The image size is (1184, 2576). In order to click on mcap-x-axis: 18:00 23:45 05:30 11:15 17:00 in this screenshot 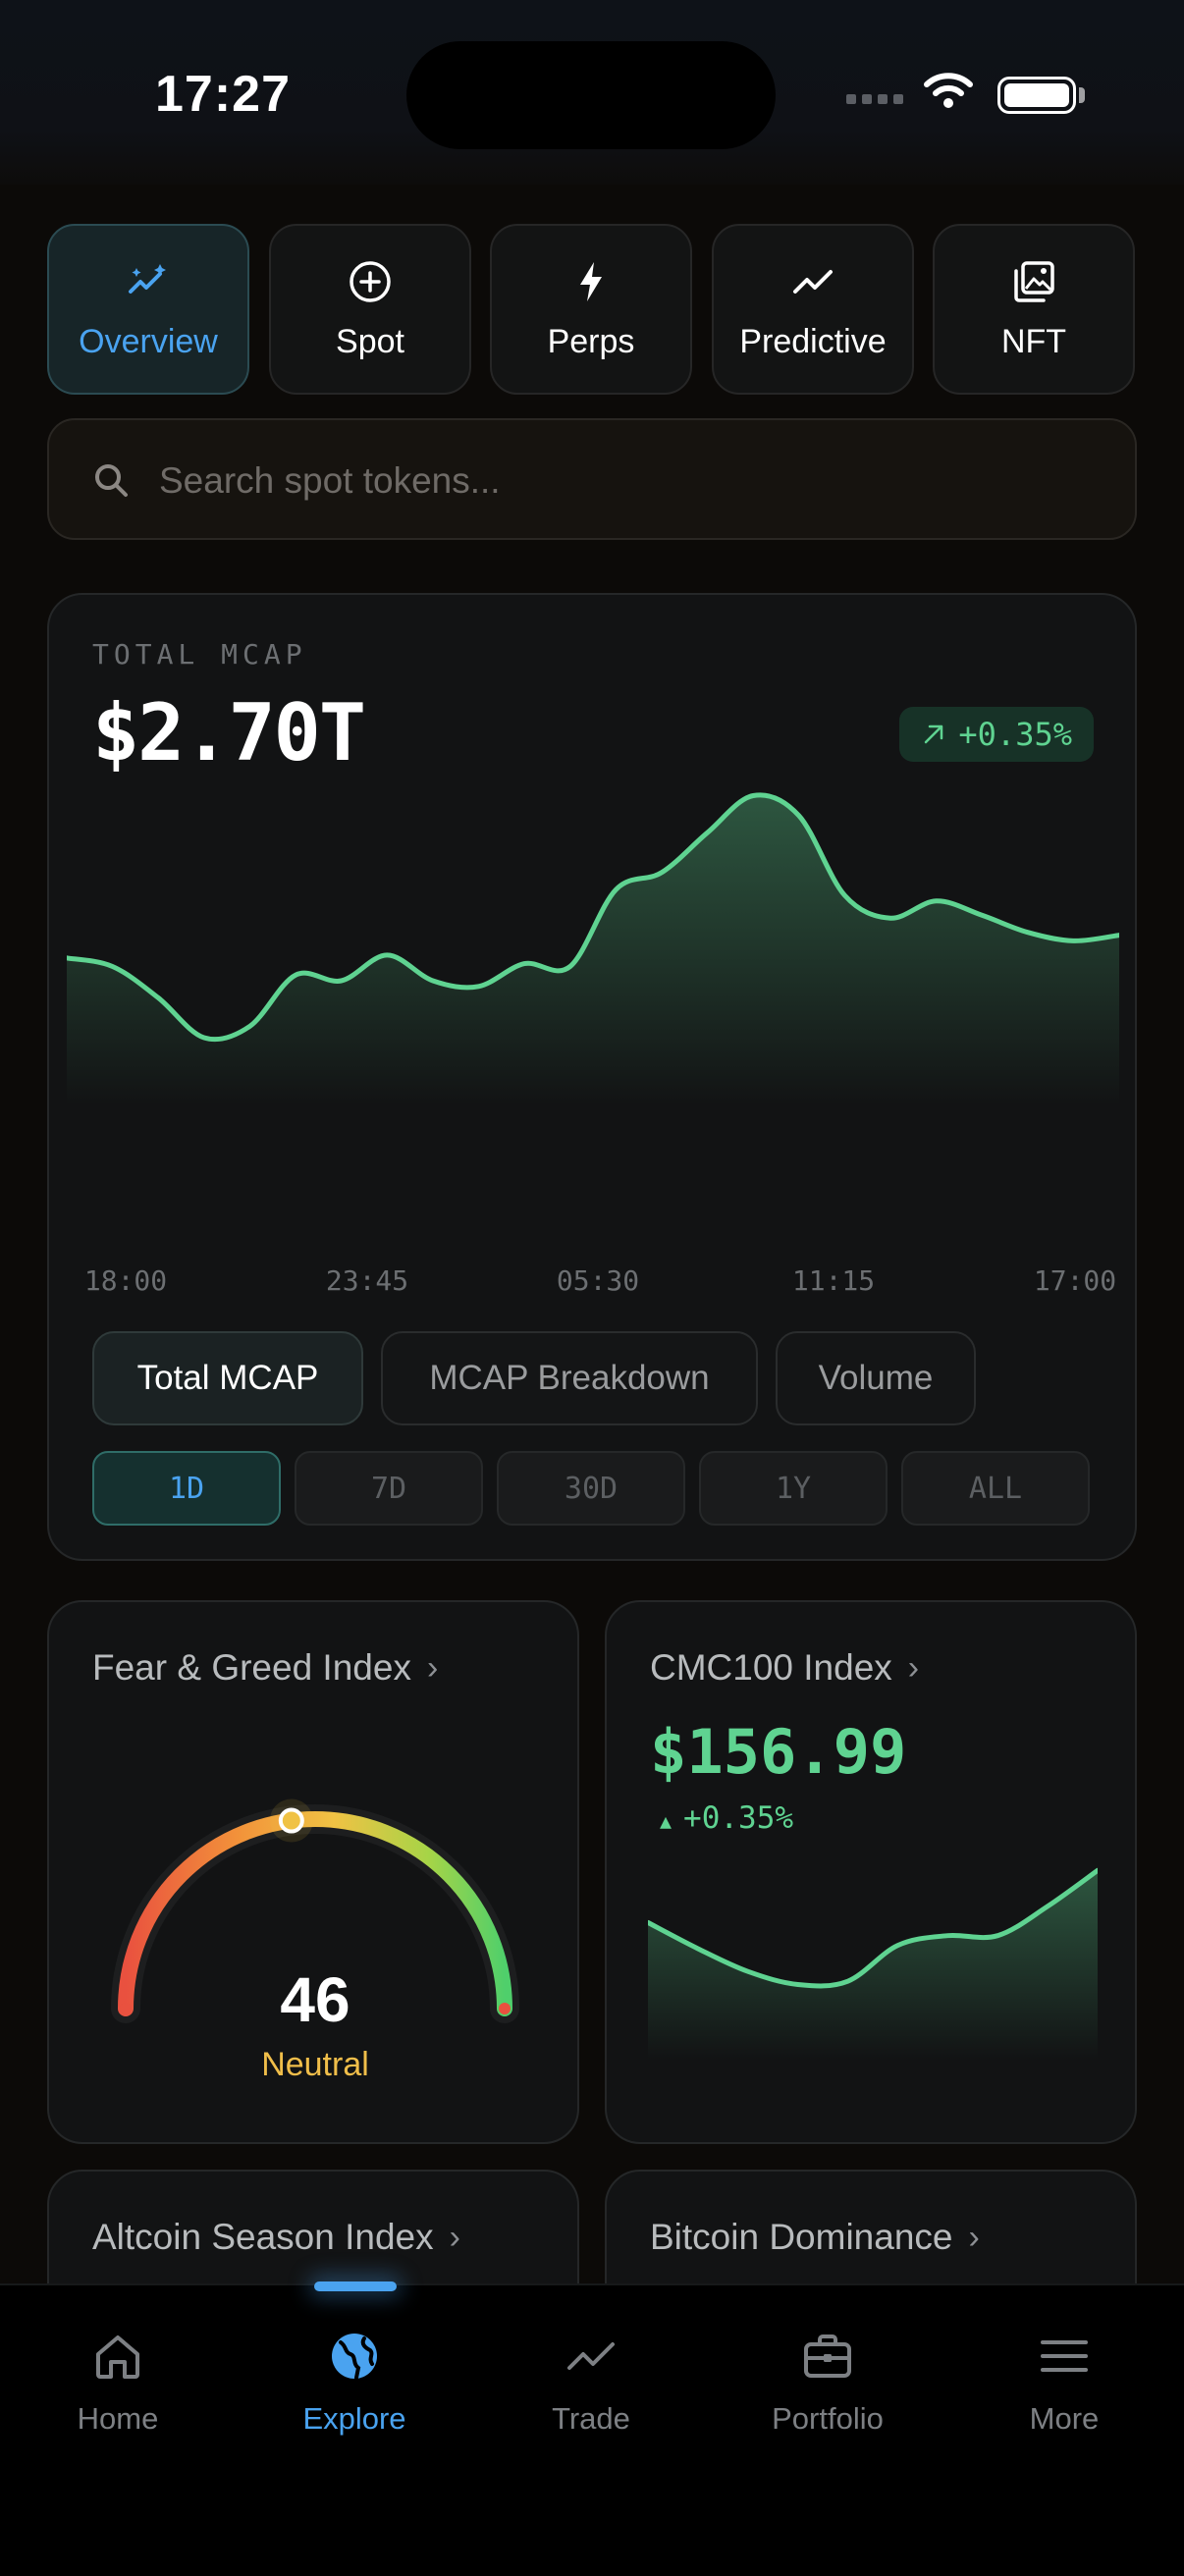, I will do `click(593, 1284)`.